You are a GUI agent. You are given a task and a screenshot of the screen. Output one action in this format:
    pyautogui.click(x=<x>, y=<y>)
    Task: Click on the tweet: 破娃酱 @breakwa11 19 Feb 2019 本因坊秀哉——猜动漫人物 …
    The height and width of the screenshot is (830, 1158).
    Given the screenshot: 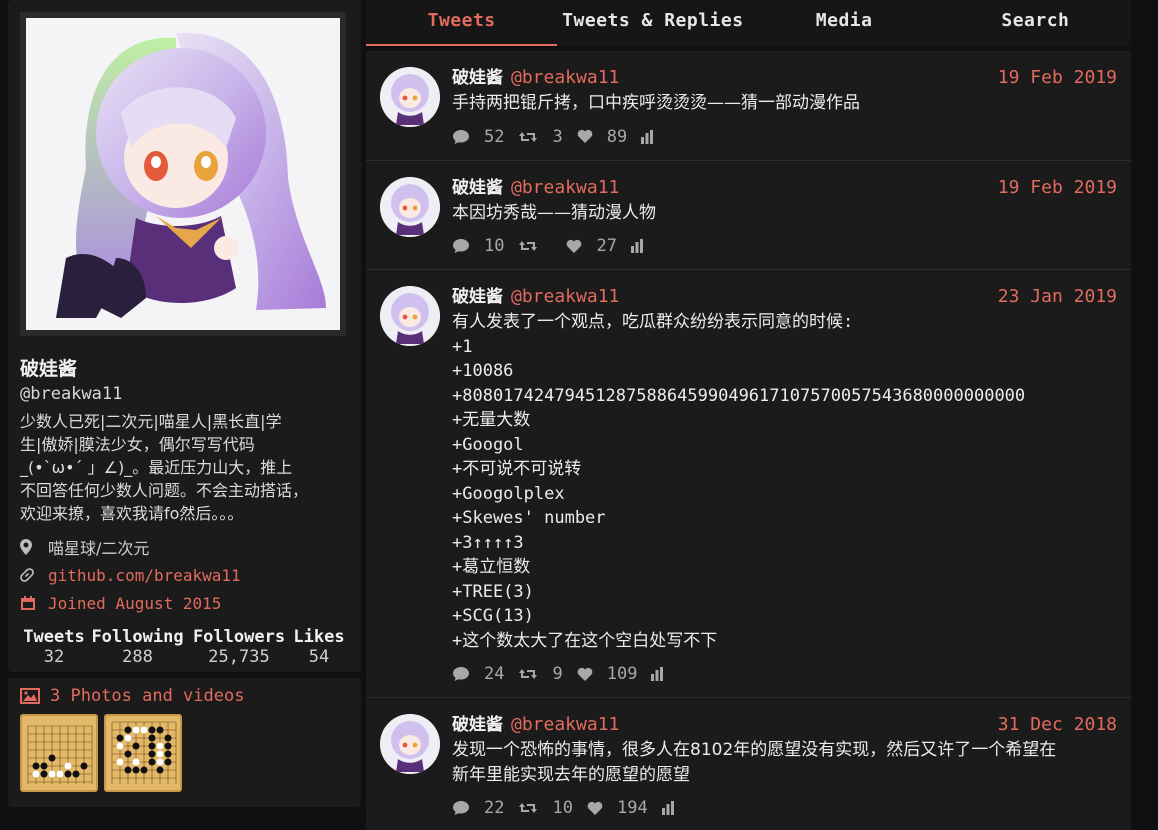 What is the action you would take?
    pyautogui.click(x=748, y=215)
    